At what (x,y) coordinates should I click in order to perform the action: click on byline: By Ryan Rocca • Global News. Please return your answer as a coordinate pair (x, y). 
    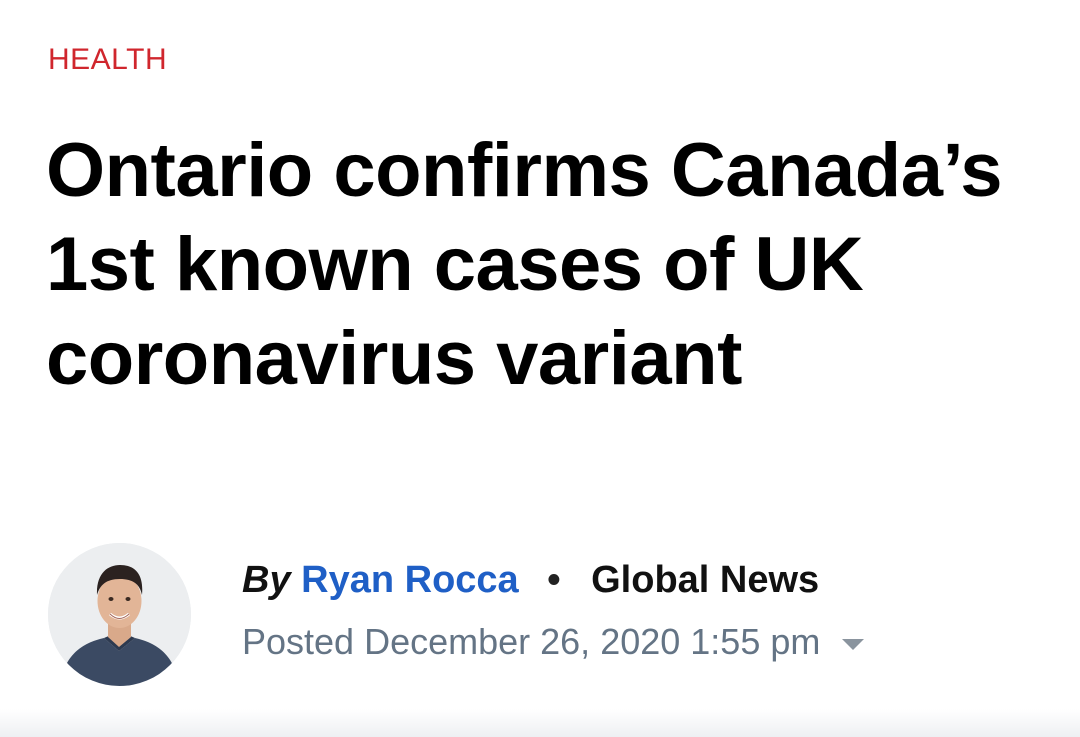
    Looking at the image, I should click on (530, 580).